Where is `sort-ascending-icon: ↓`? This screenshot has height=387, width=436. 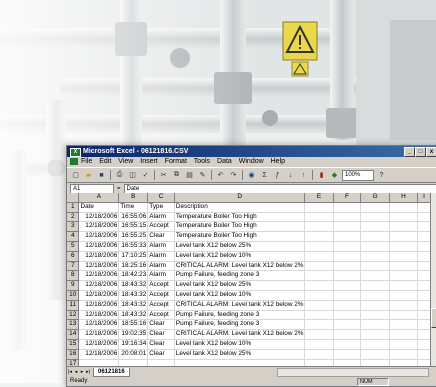 sort-ascending-icon: ↓ is located at coordinates (290, 175).